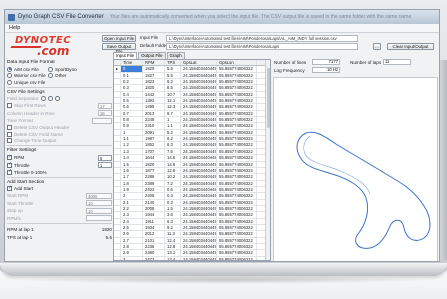 This screenshot has height=299, width=447. What do you see at coordinates (99, 218) in the screenshot?
I see `rpm-per-sec-input` at bounding box center [99, 218].